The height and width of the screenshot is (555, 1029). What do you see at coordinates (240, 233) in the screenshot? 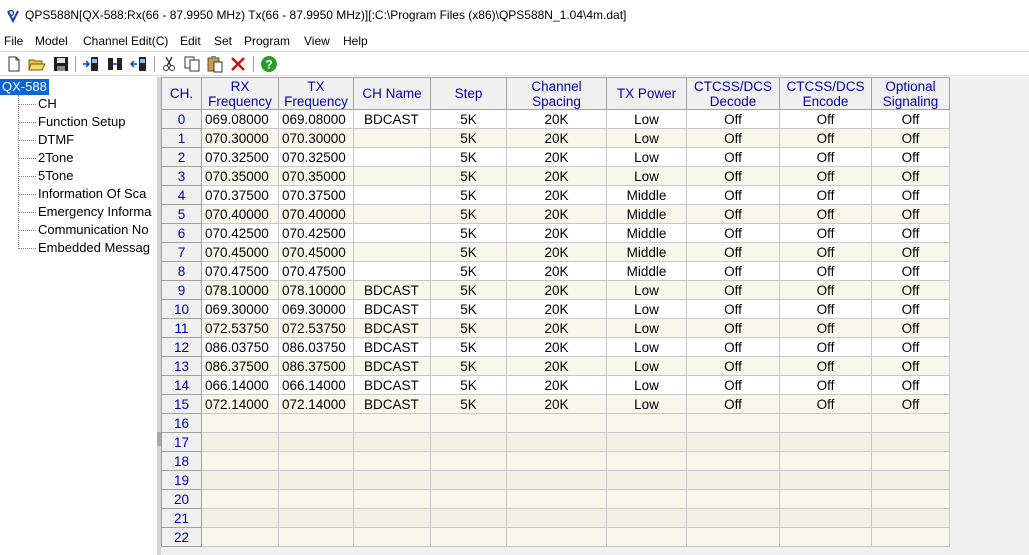
I see `cell-rx-frequency: 070.42500` at bounding box center [240, 233].